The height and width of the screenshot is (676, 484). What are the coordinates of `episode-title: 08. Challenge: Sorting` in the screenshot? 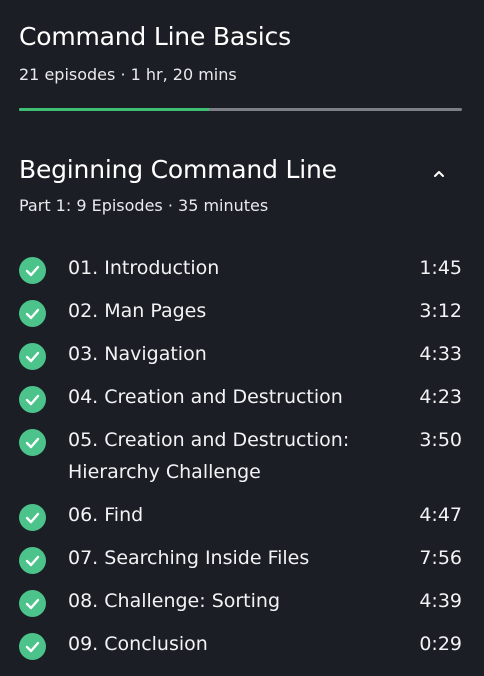 It's located at (174, 601).